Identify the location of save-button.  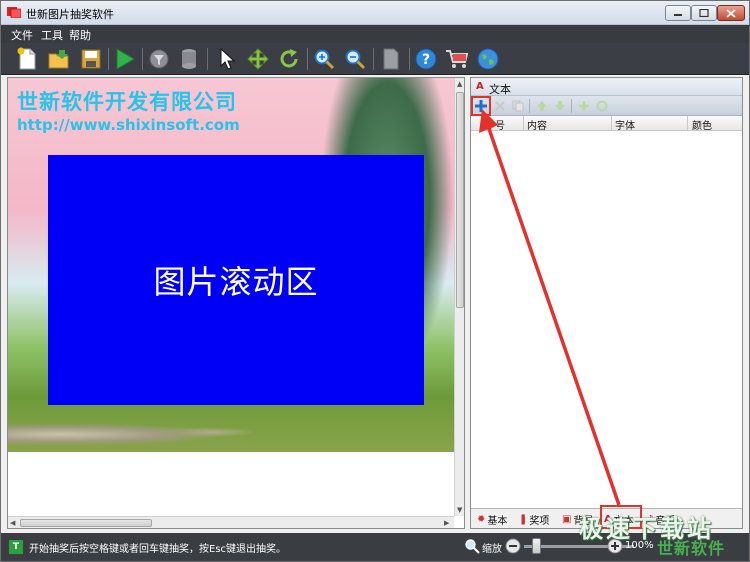
(91, 59).